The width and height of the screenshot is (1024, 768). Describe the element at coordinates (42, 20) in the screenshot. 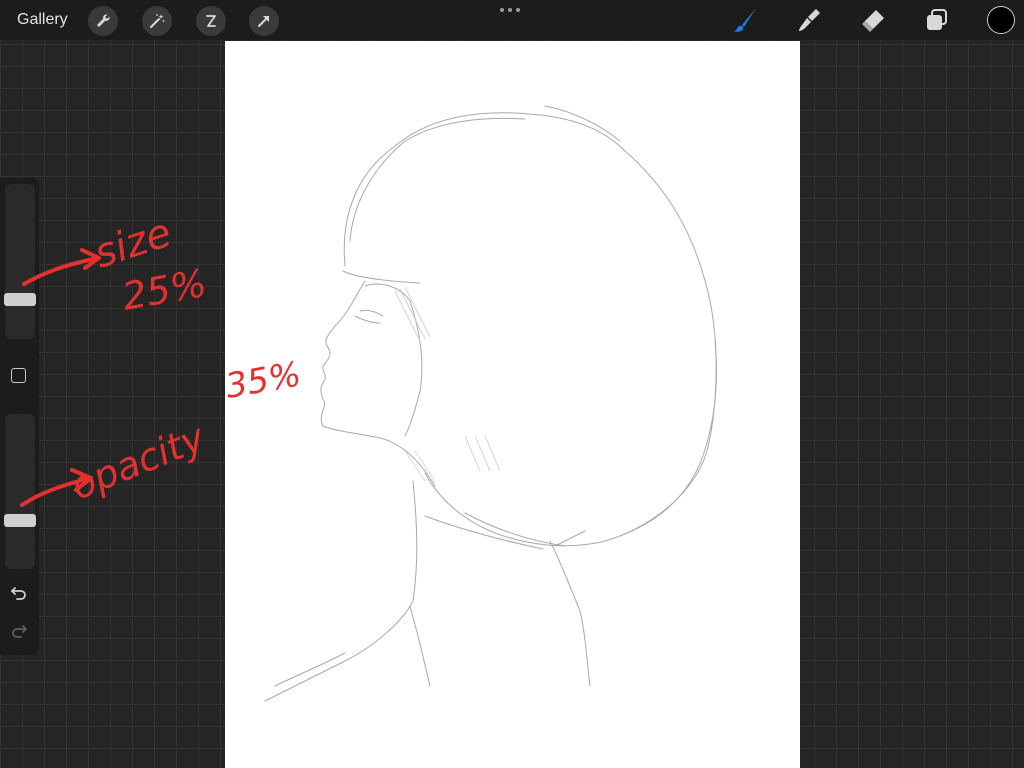

I see `gallery-button: Gallery` at that location.